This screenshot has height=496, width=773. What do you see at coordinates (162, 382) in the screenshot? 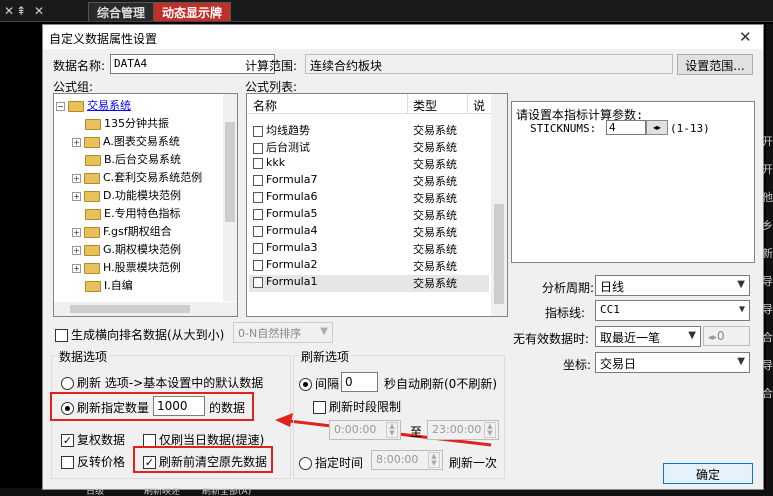
I see `refresh-basic-radio: 刷新 选项->基本设置中的默认数据` at bounding box center [162, 382].